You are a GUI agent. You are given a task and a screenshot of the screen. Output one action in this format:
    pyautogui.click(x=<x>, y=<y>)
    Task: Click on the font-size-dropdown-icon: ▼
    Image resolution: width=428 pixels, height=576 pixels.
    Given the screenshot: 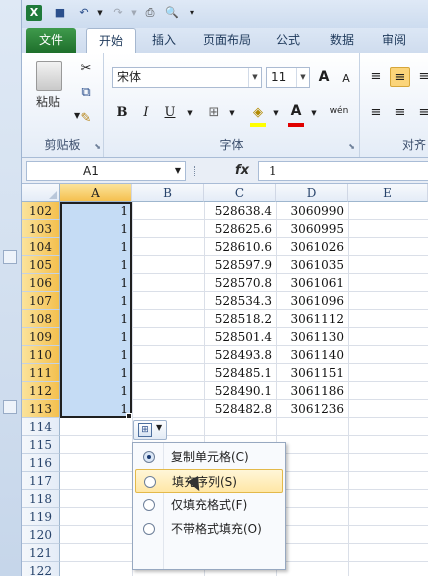 What is the action you would take?
    pyautogui.click(x=302, y=77)
    